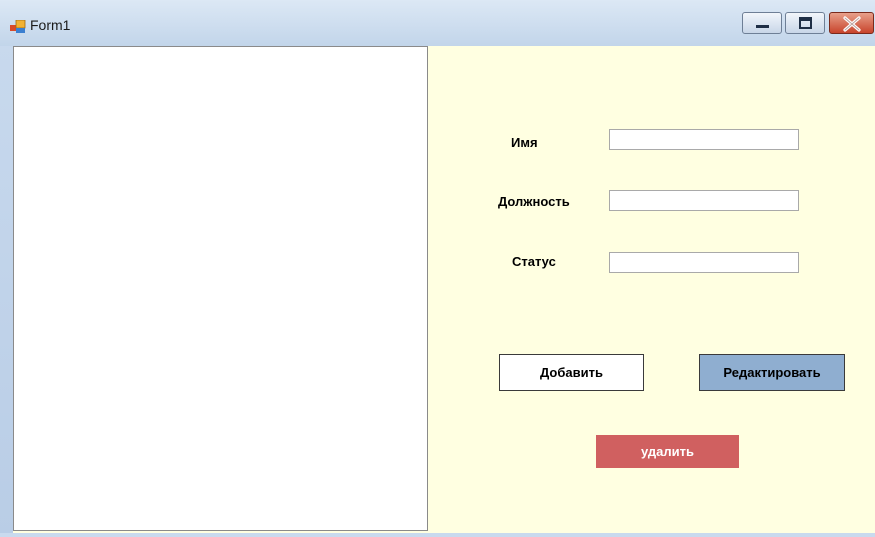 This screenshot has width=875, height=537. Describe the element at coordinates (524, 142) in the screenshot. I see `name-label: Имя` at that location.